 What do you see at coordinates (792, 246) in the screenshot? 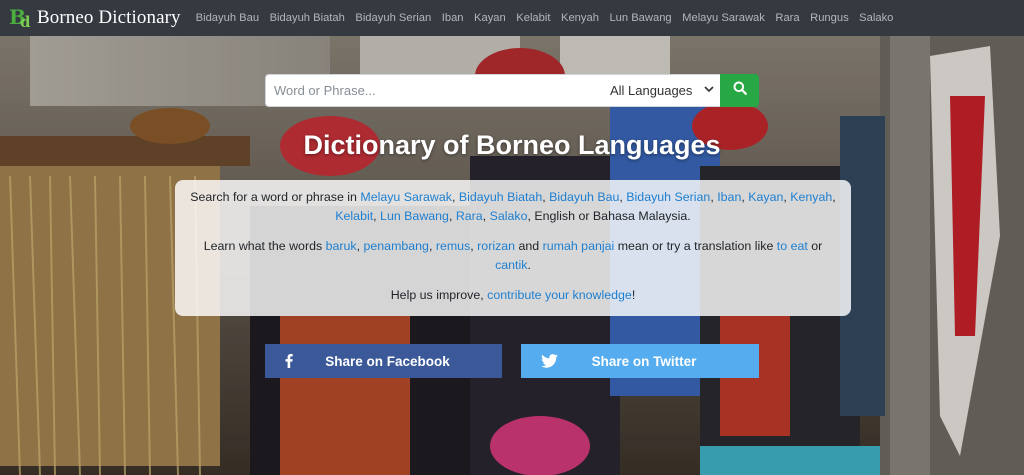
I see `link-translation-to-eat: to eat` at bounding box center [792, 246].